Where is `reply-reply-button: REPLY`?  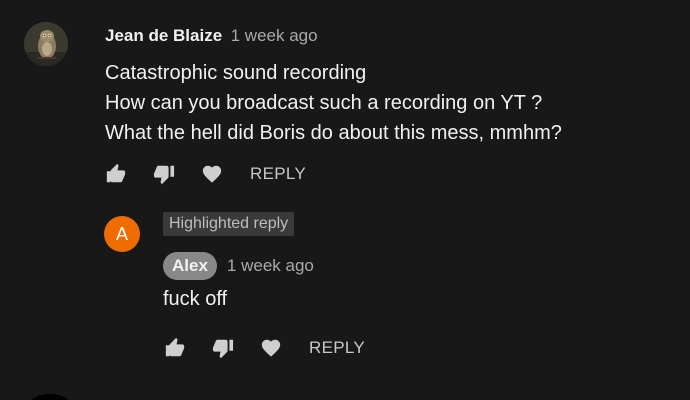 reply-reply-button: REPLY is located at coordinates (337, 348).